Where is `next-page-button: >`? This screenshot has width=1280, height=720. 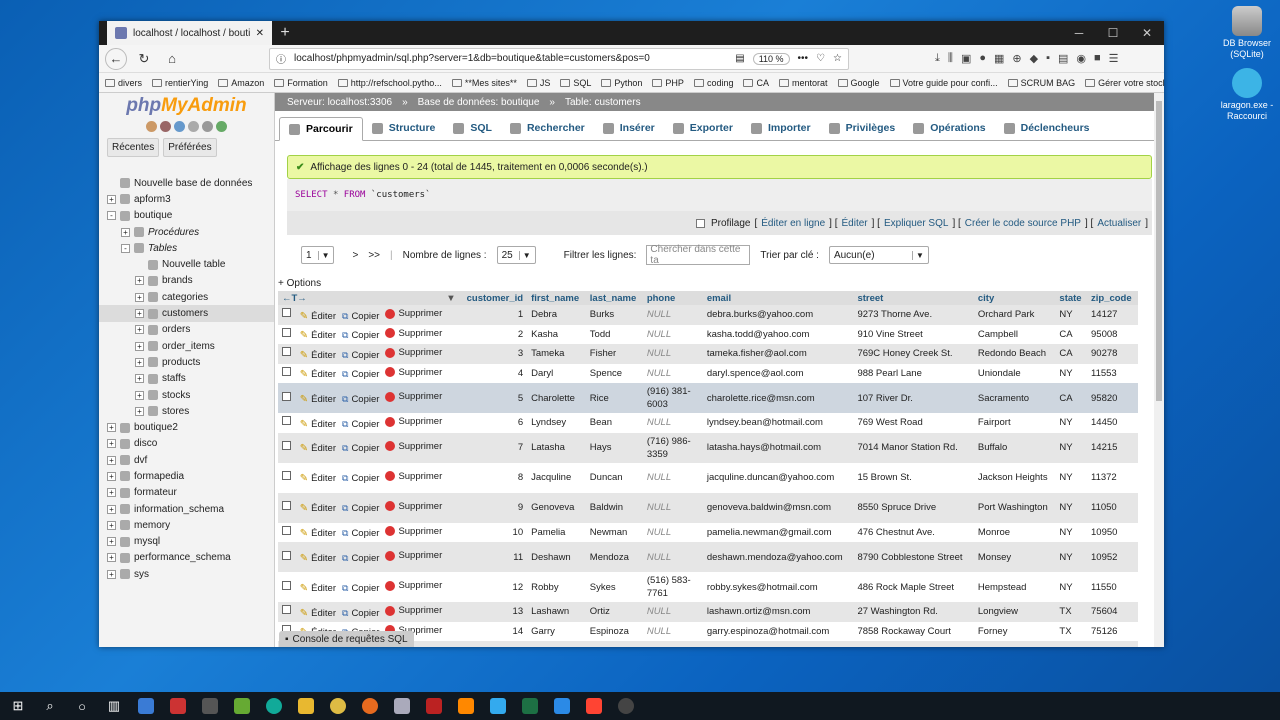 next-page-button: > is located at coordinates (355, 255).